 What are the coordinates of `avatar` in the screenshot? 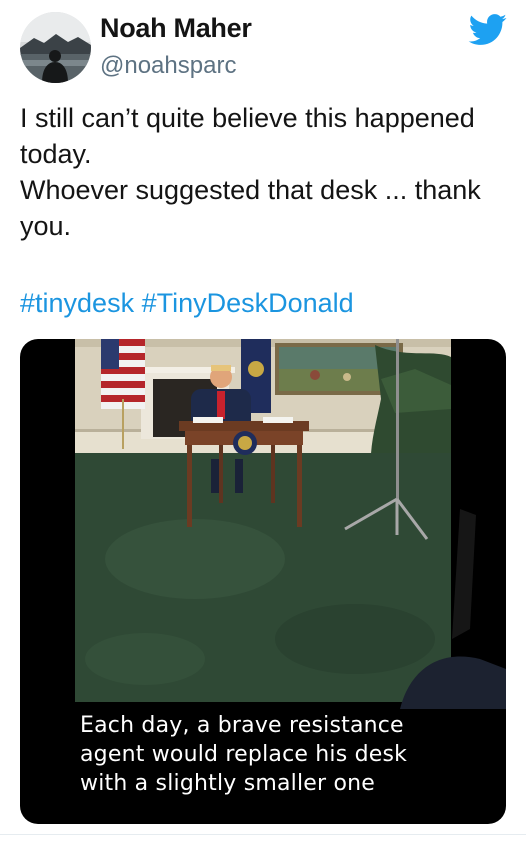 It's located at (55, 47).